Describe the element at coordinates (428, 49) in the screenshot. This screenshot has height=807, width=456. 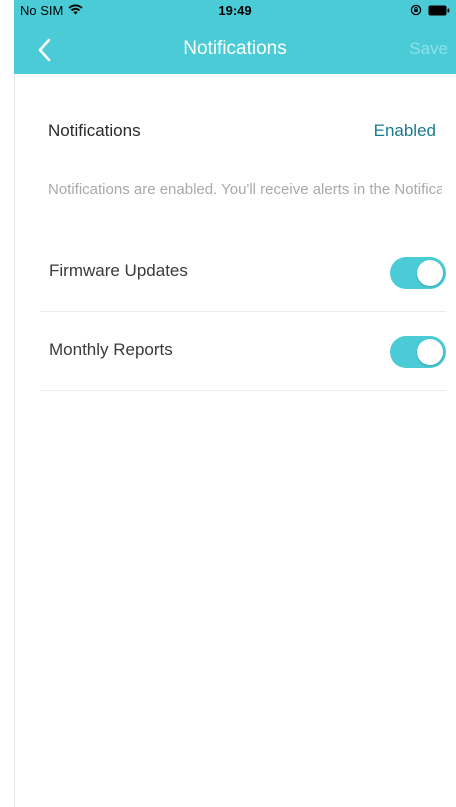
I see `save-button: Save` at that location.